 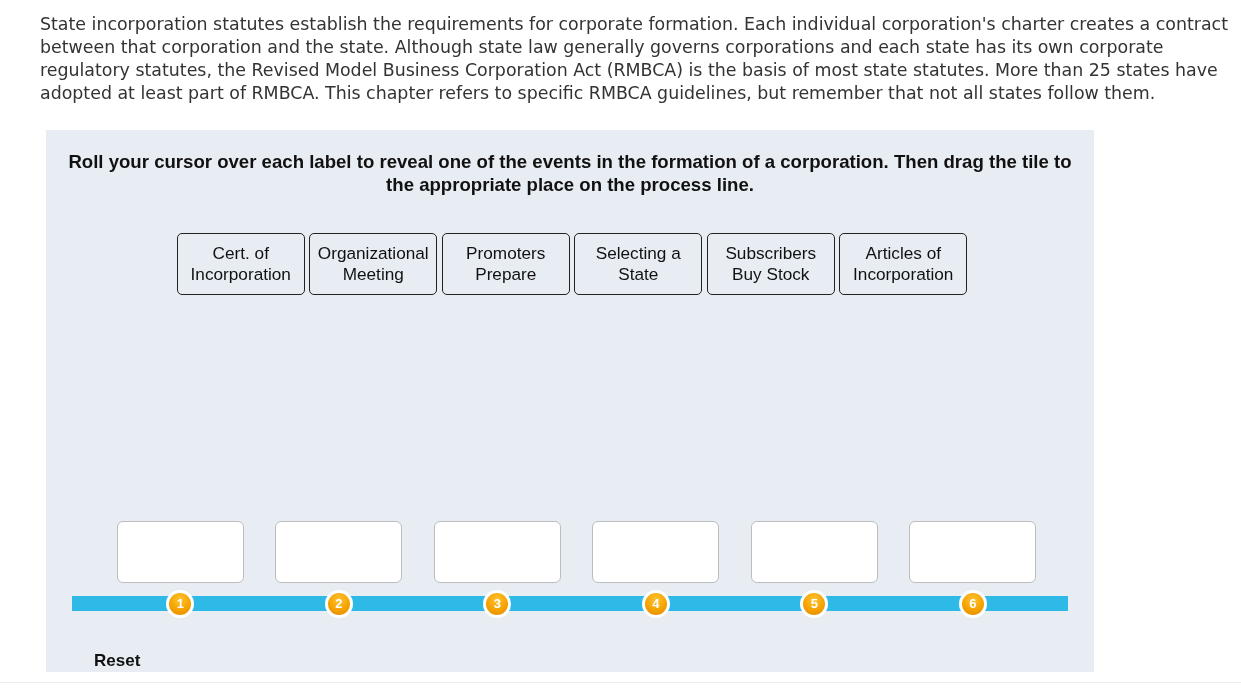 I want to click on step-number-marker: 2, so click(x=338, y=604).